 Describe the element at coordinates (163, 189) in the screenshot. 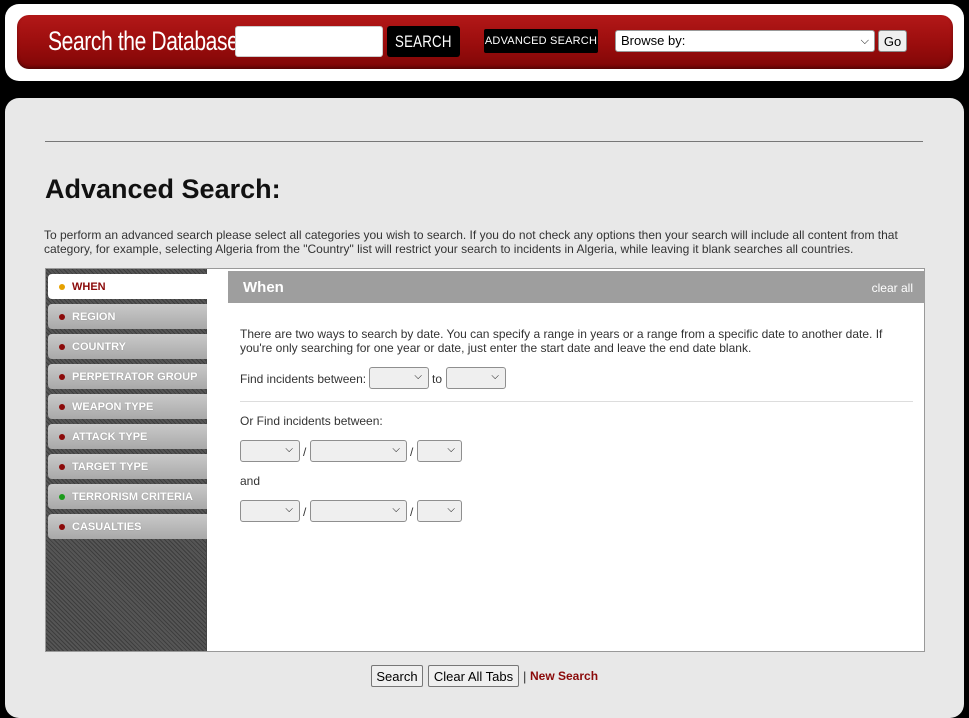

I see `page-title: Advanced Search:` at that location.